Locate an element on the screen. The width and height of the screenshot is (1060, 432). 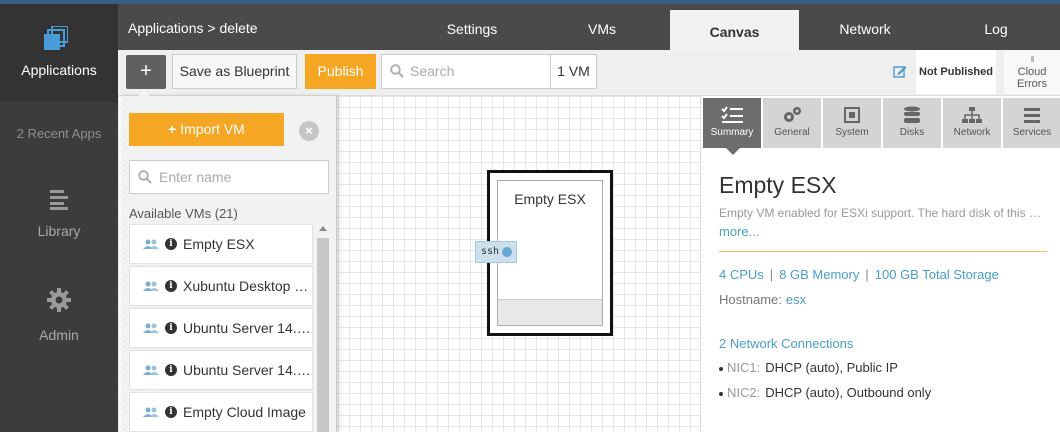
tab-network-label: Network is located at coordinates (972, 132).